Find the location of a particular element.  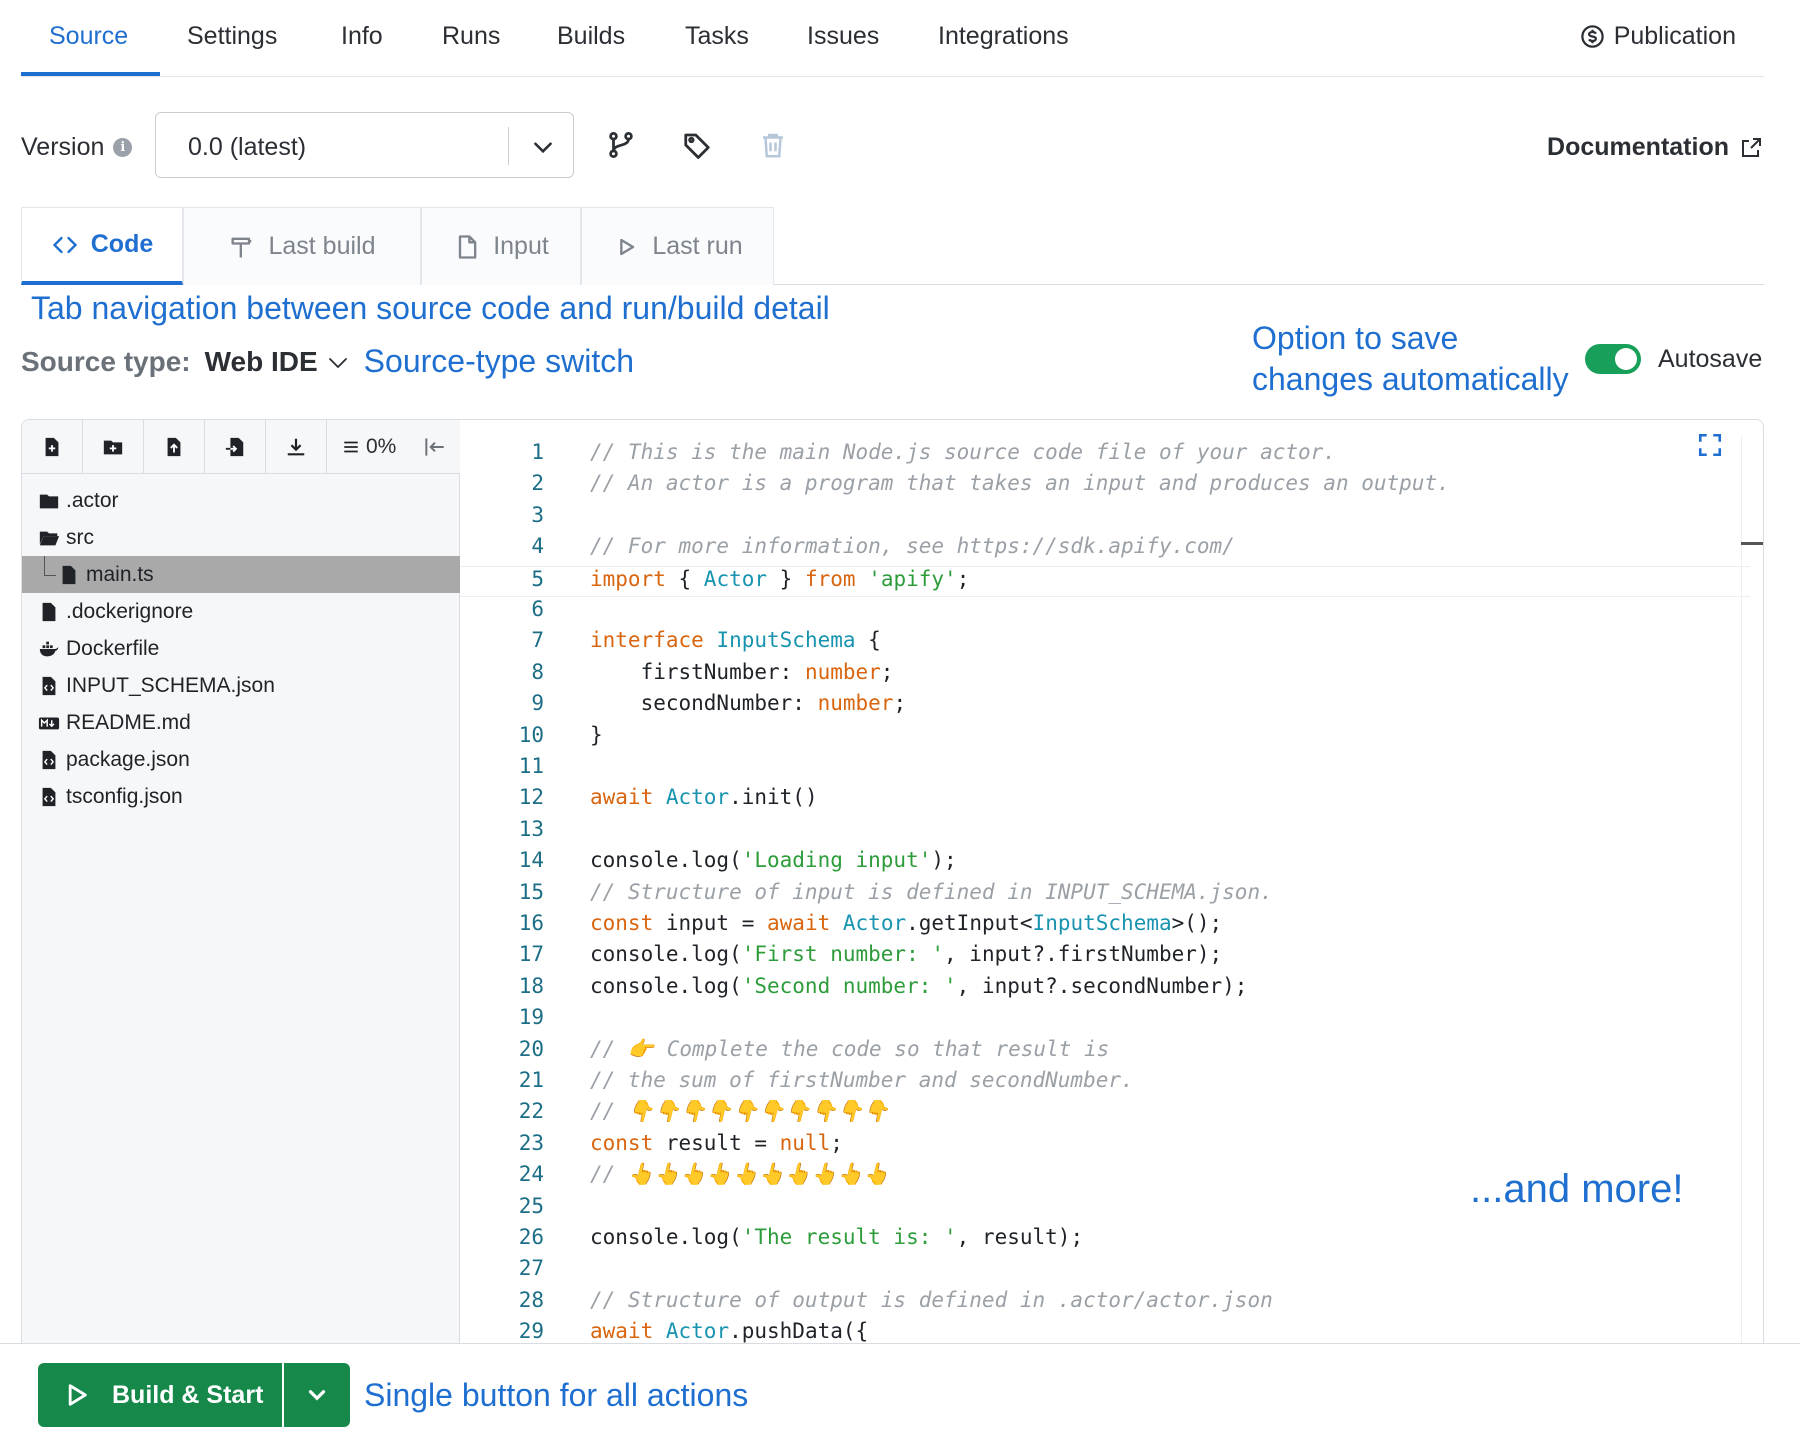

new-file-button is located at coordinates (52, 447).